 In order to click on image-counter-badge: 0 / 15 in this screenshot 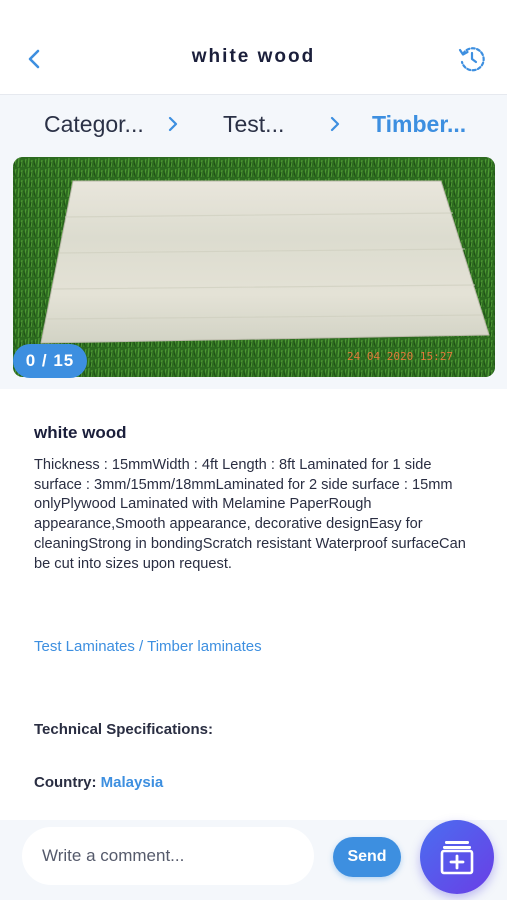, I will do `click(50, 361)`.